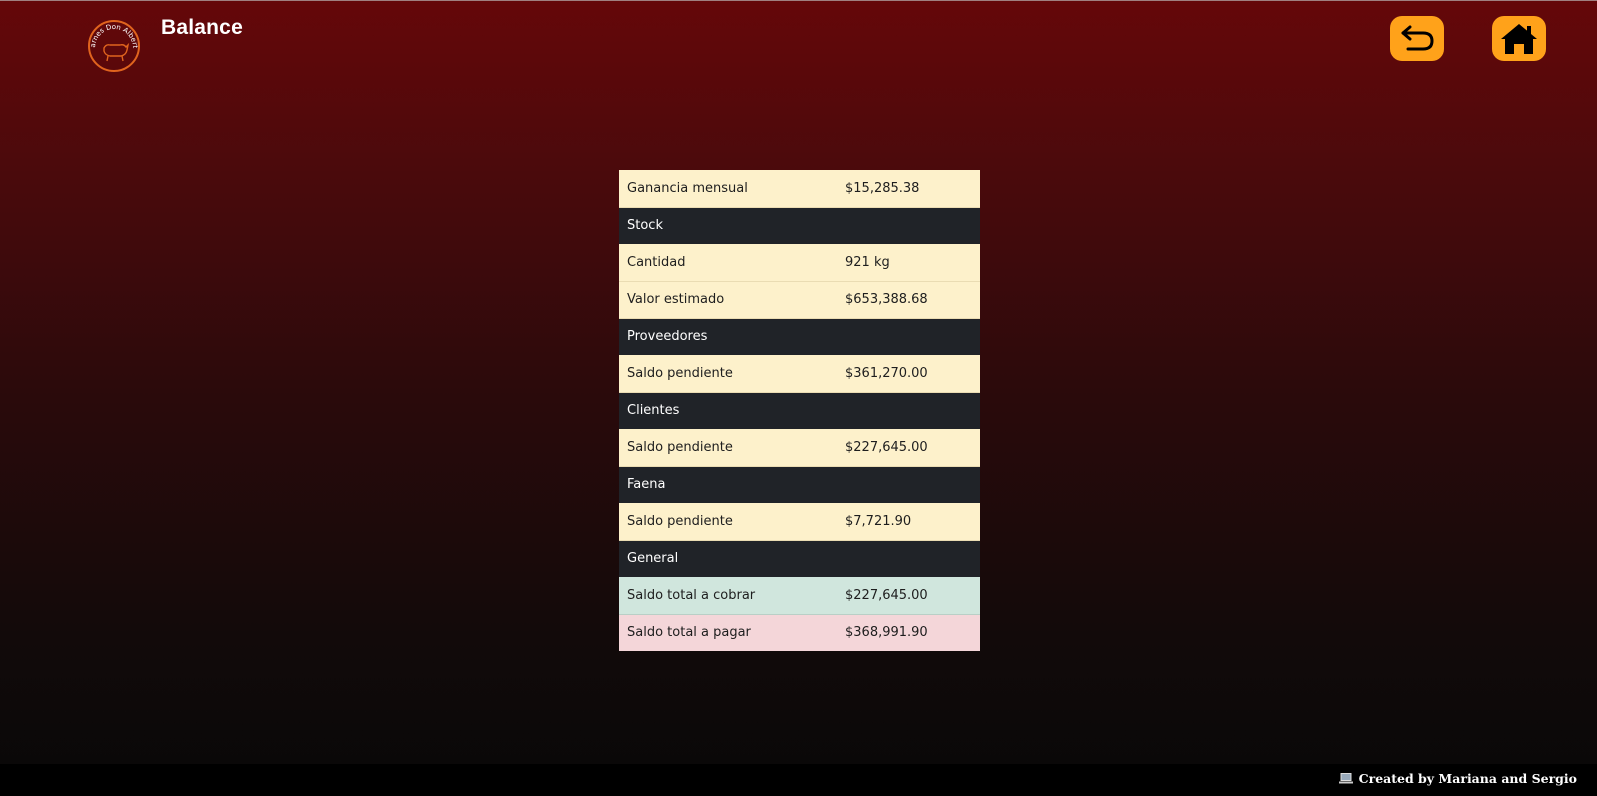  I want to click on section-header-stock: Stock, so click(799, 225).